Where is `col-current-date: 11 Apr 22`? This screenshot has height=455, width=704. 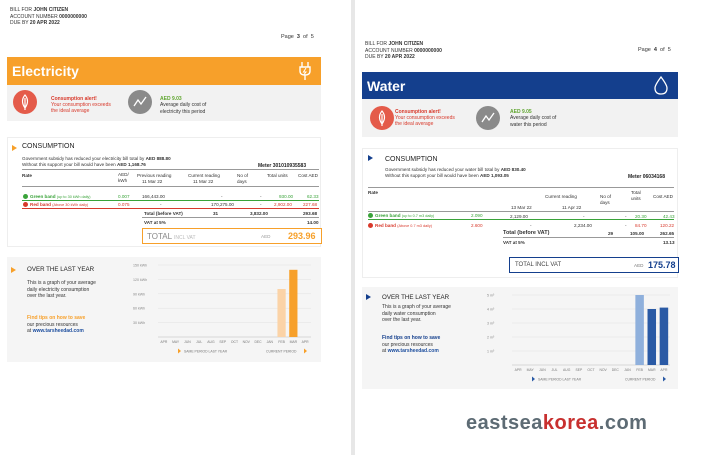
col-current-date: 11 Apr 22 is located at coordinates (572, 207).